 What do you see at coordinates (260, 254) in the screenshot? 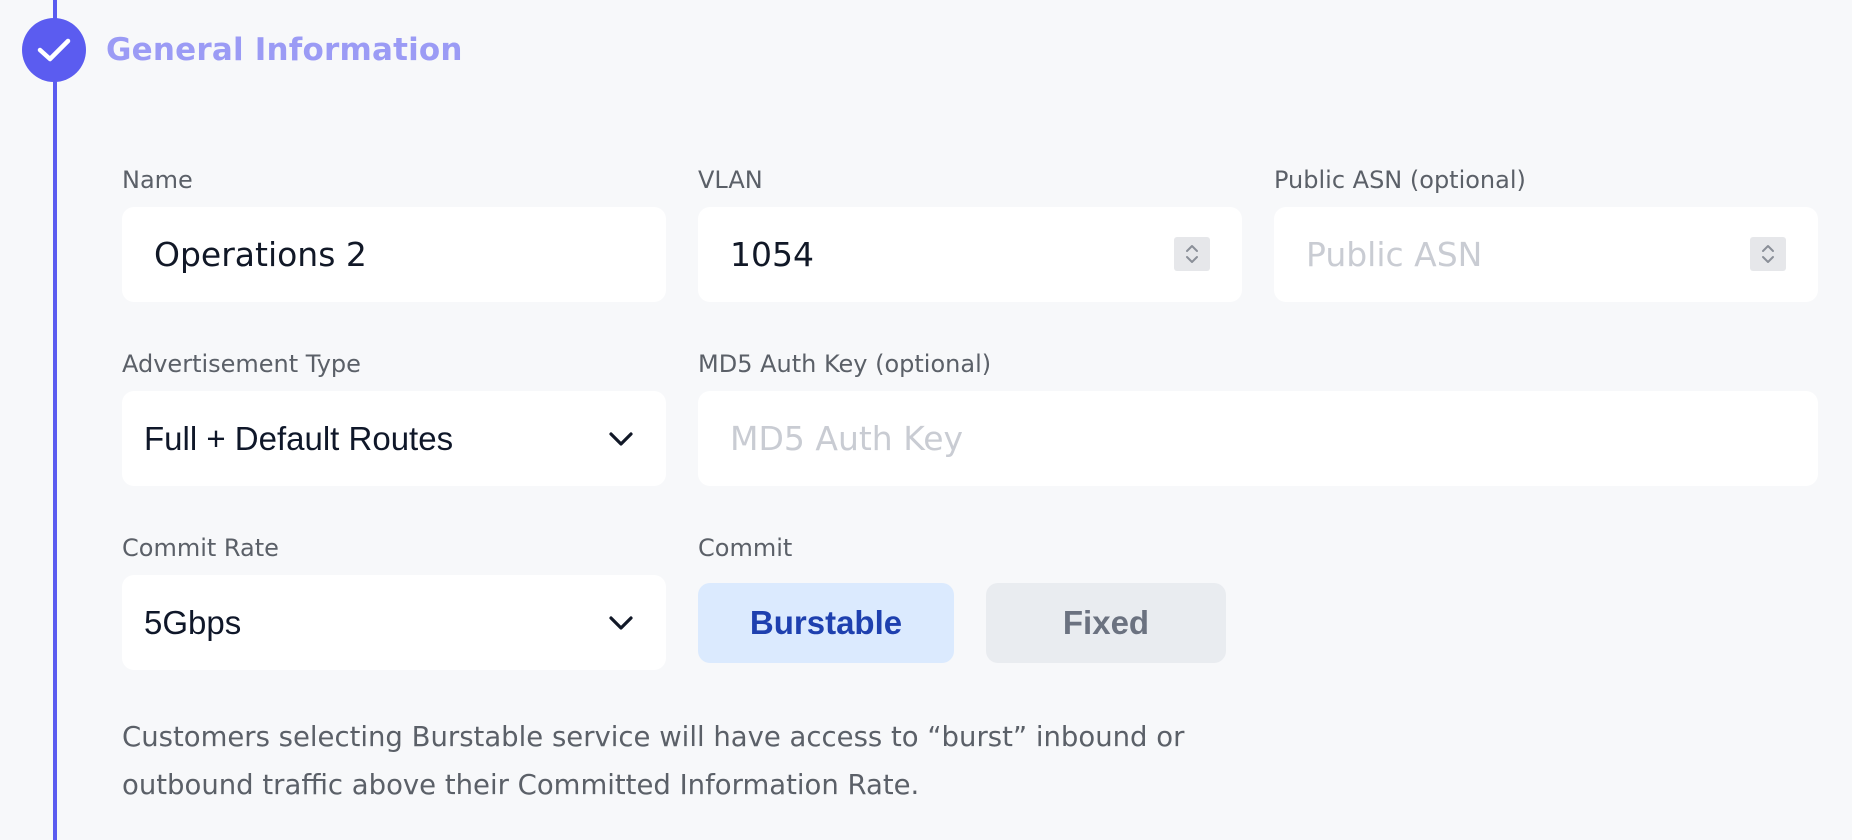
I see `name-input-value: Operations 2` at bounding box center [260, 254].